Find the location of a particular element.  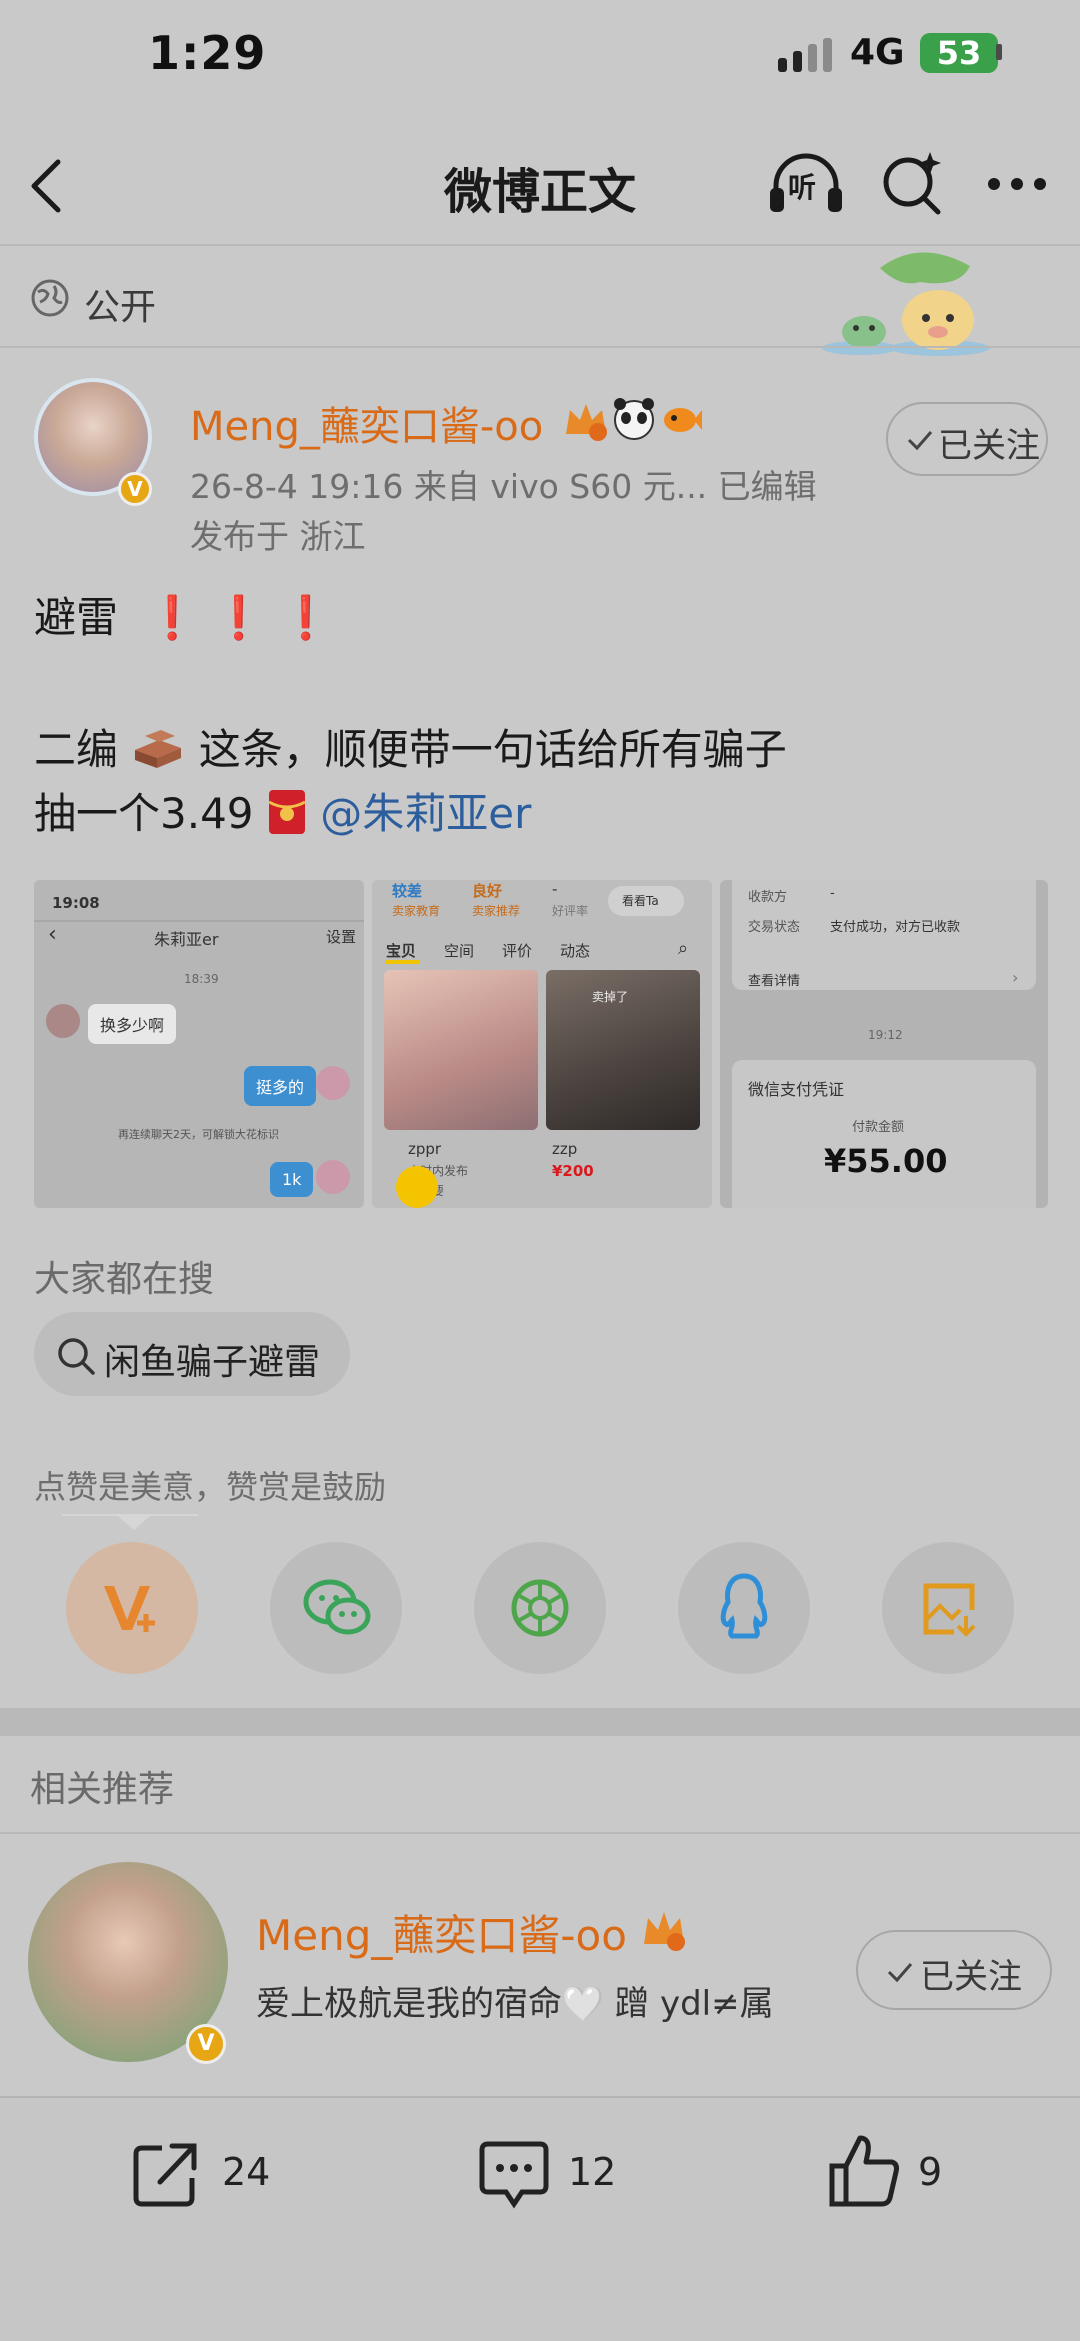

share-moments-button is located at coordinates (540, 1608).